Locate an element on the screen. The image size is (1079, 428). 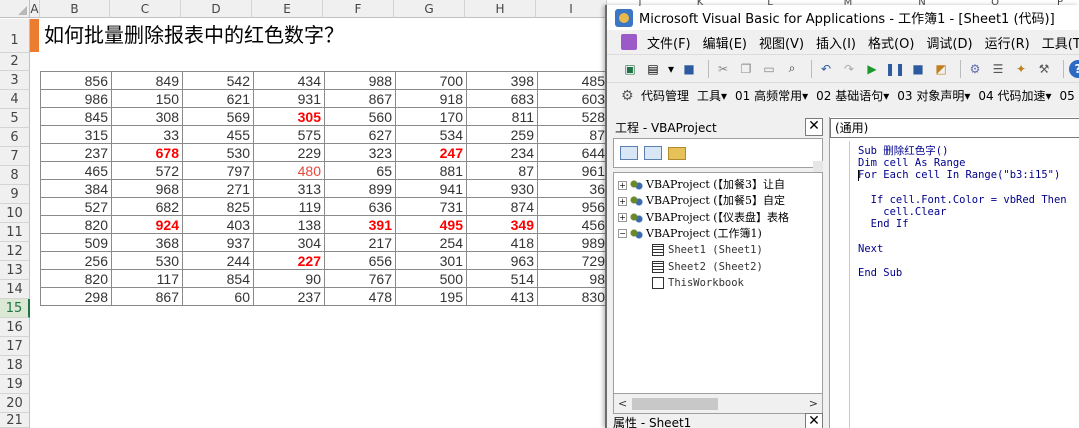
cell: 237 is located at coordinates (76, 152).